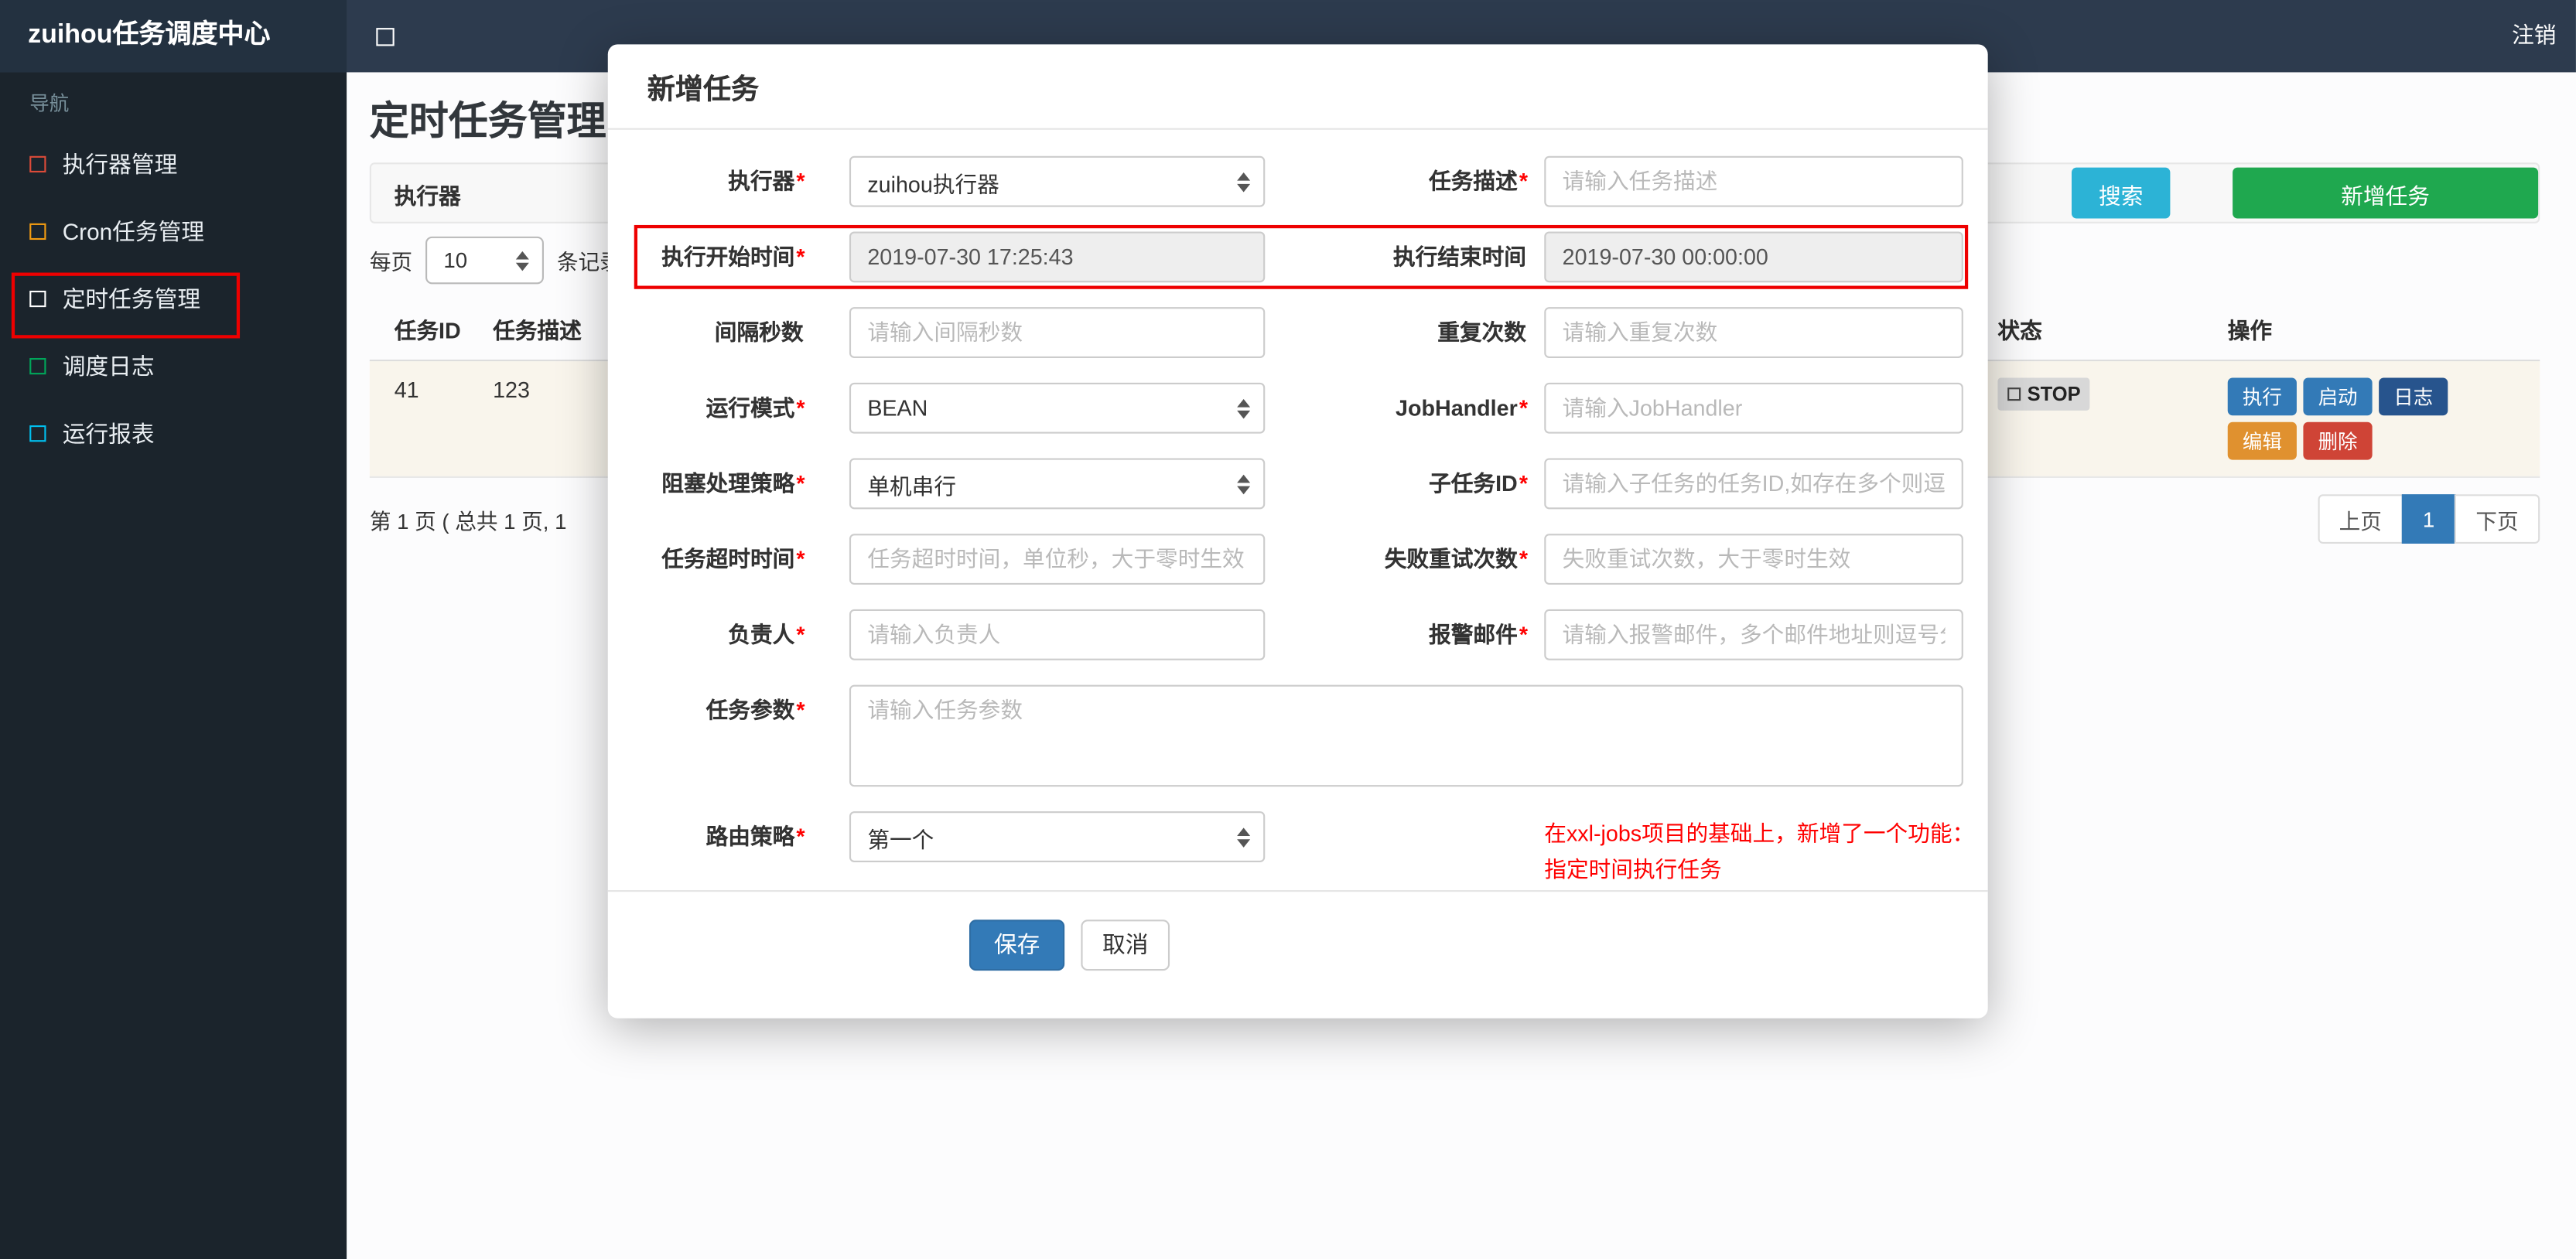 The width and height of the screenshot is (2576, 1259). Describe the element at coordinates (406, 390) in the screenshot. I see `cell-task-id: 41` at that location.